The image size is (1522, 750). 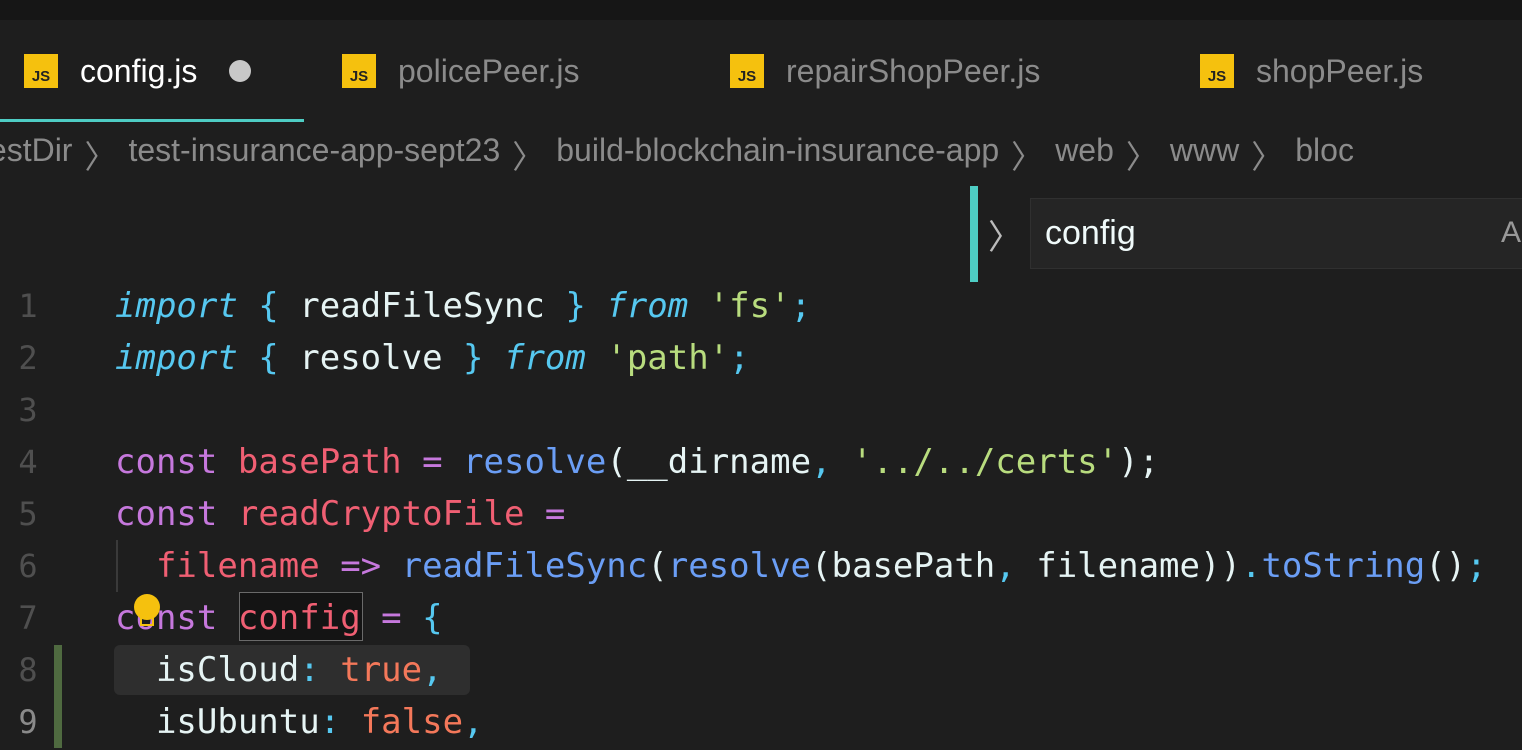 I want to click on tab-label: repairShopPeer.js, so click(x=913, y=70).